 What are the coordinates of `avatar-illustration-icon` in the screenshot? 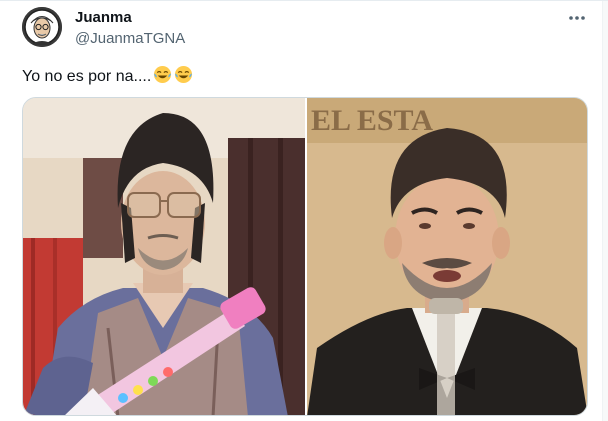 It's located at (42, 27).